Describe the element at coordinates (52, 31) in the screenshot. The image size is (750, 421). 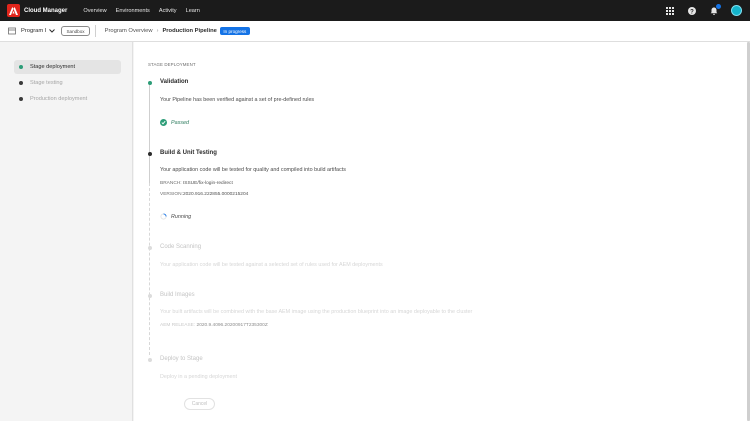
I see `chevron-down-icon` at that location.